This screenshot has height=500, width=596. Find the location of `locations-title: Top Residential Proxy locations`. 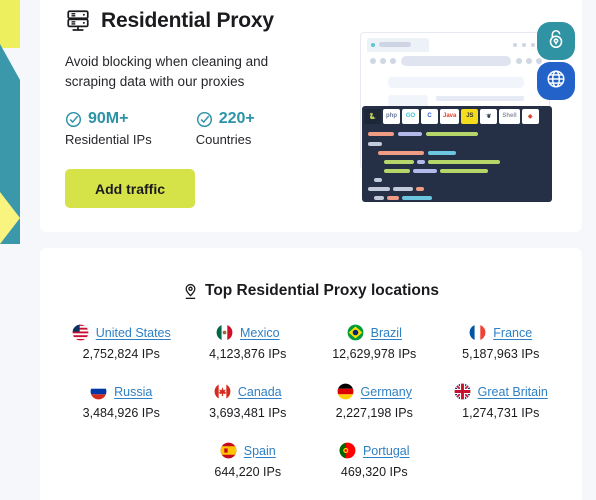

locations-title: Top Residential Proxy locations is located at coordinates (322, 290).